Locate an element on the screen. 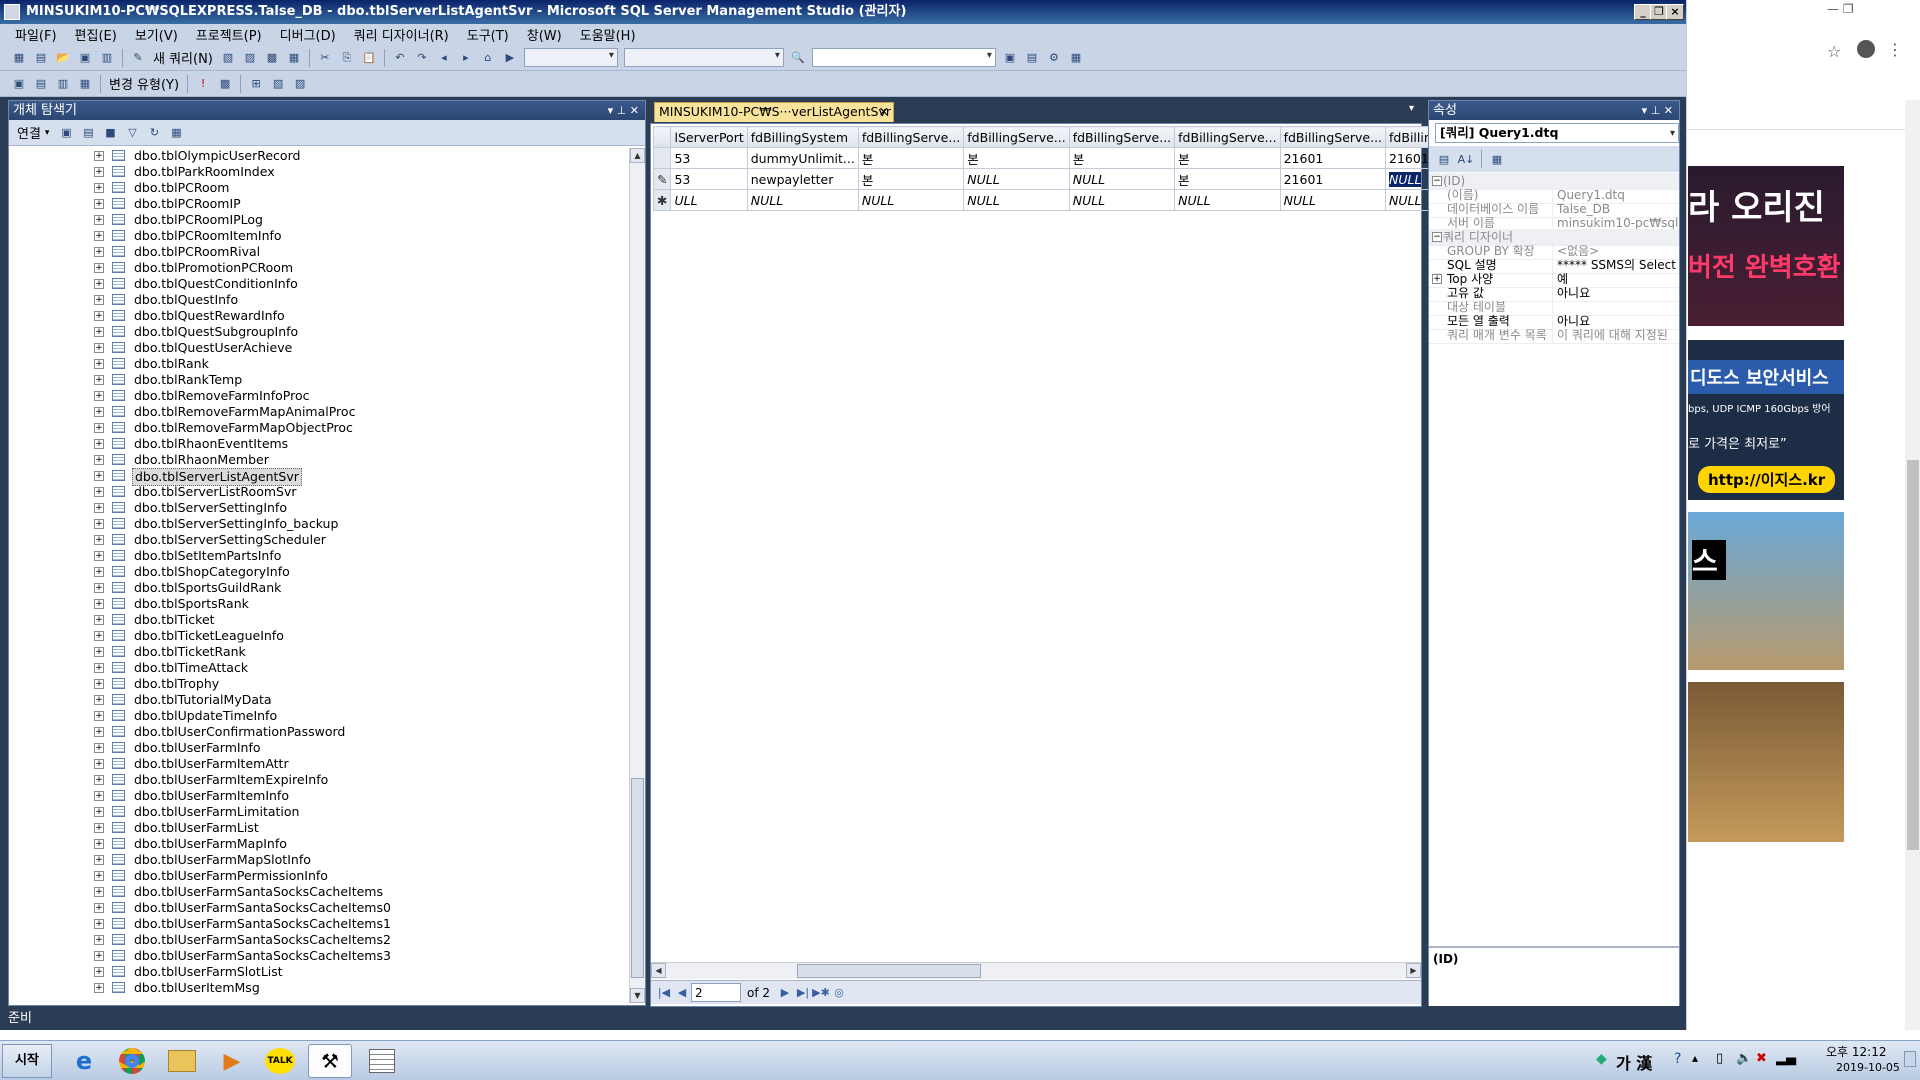  menu-item: 파일(F) is located at coordinates (36, 34).